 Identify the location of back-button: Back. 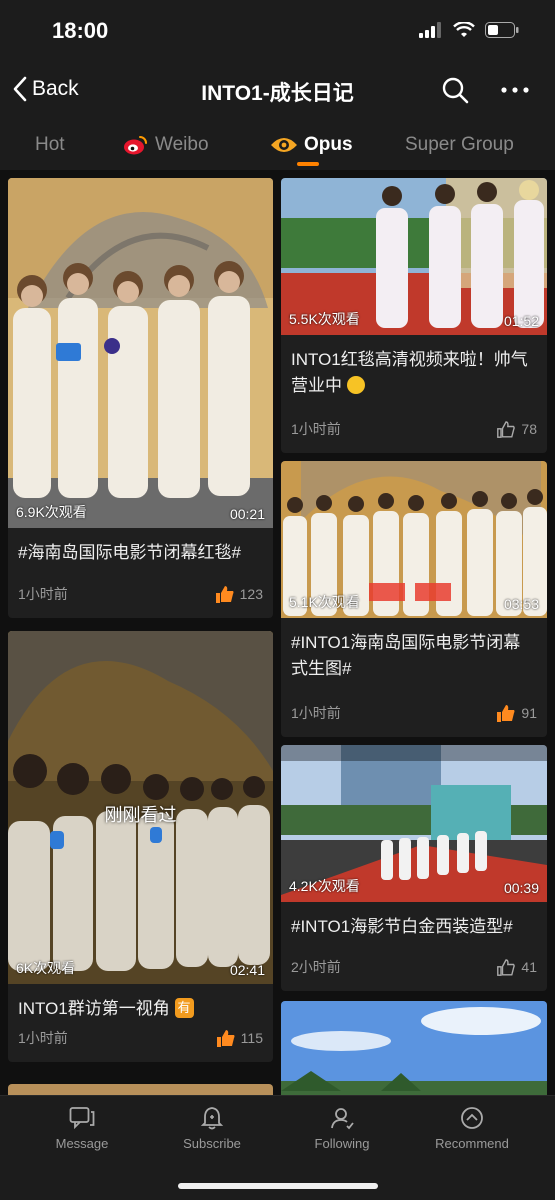
(45, 89).